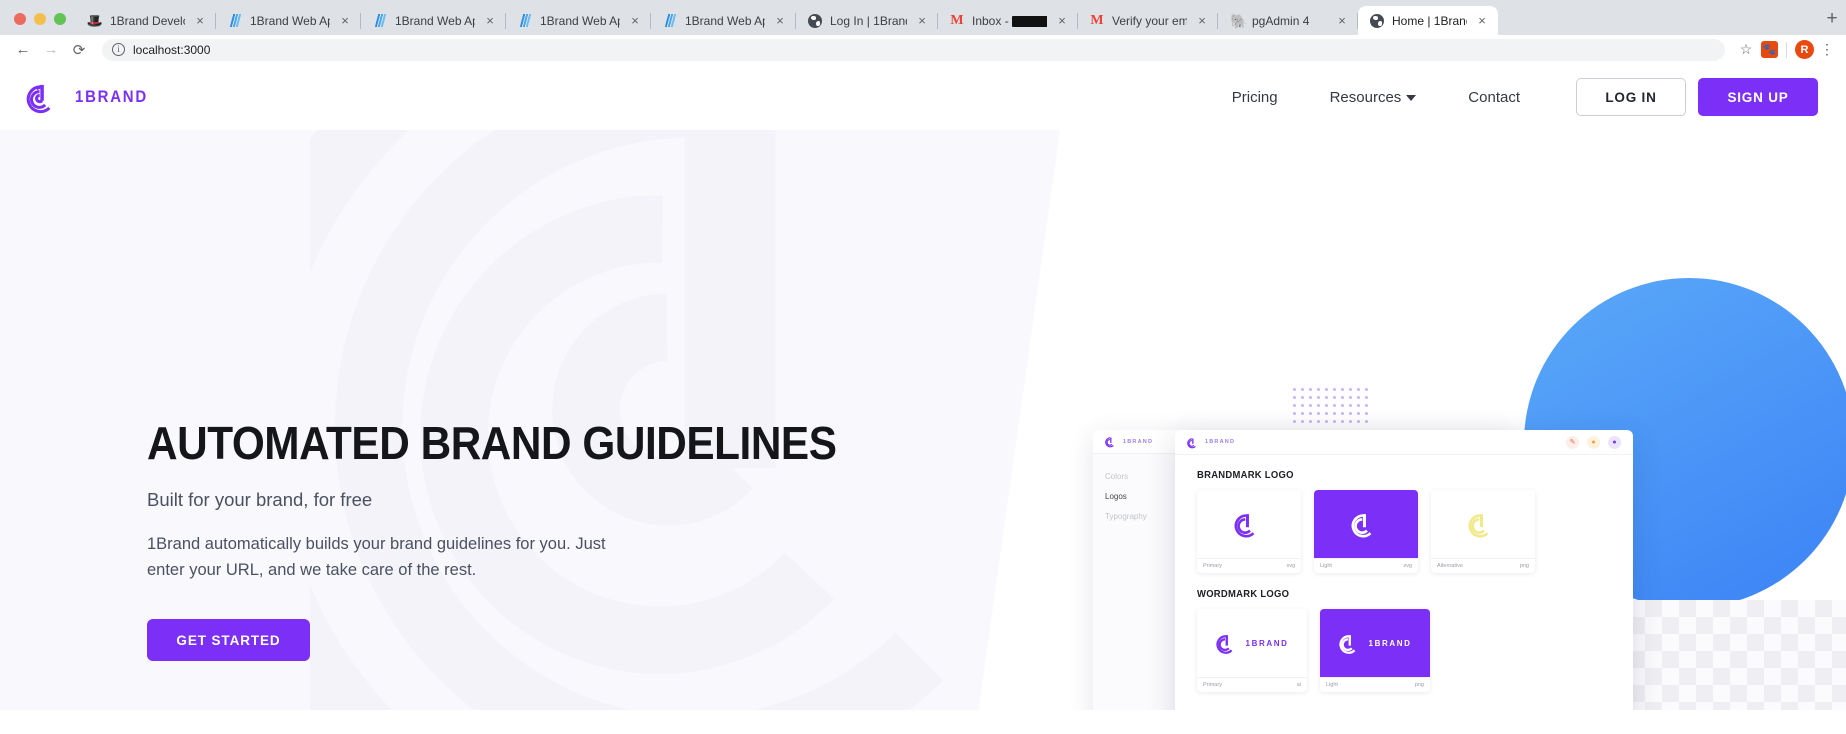 This screenshot has width=1846, height=734. Describe the element at coordinates (1769, 49) in the screenshot. I see `extension-icon: 🐾` at that location.